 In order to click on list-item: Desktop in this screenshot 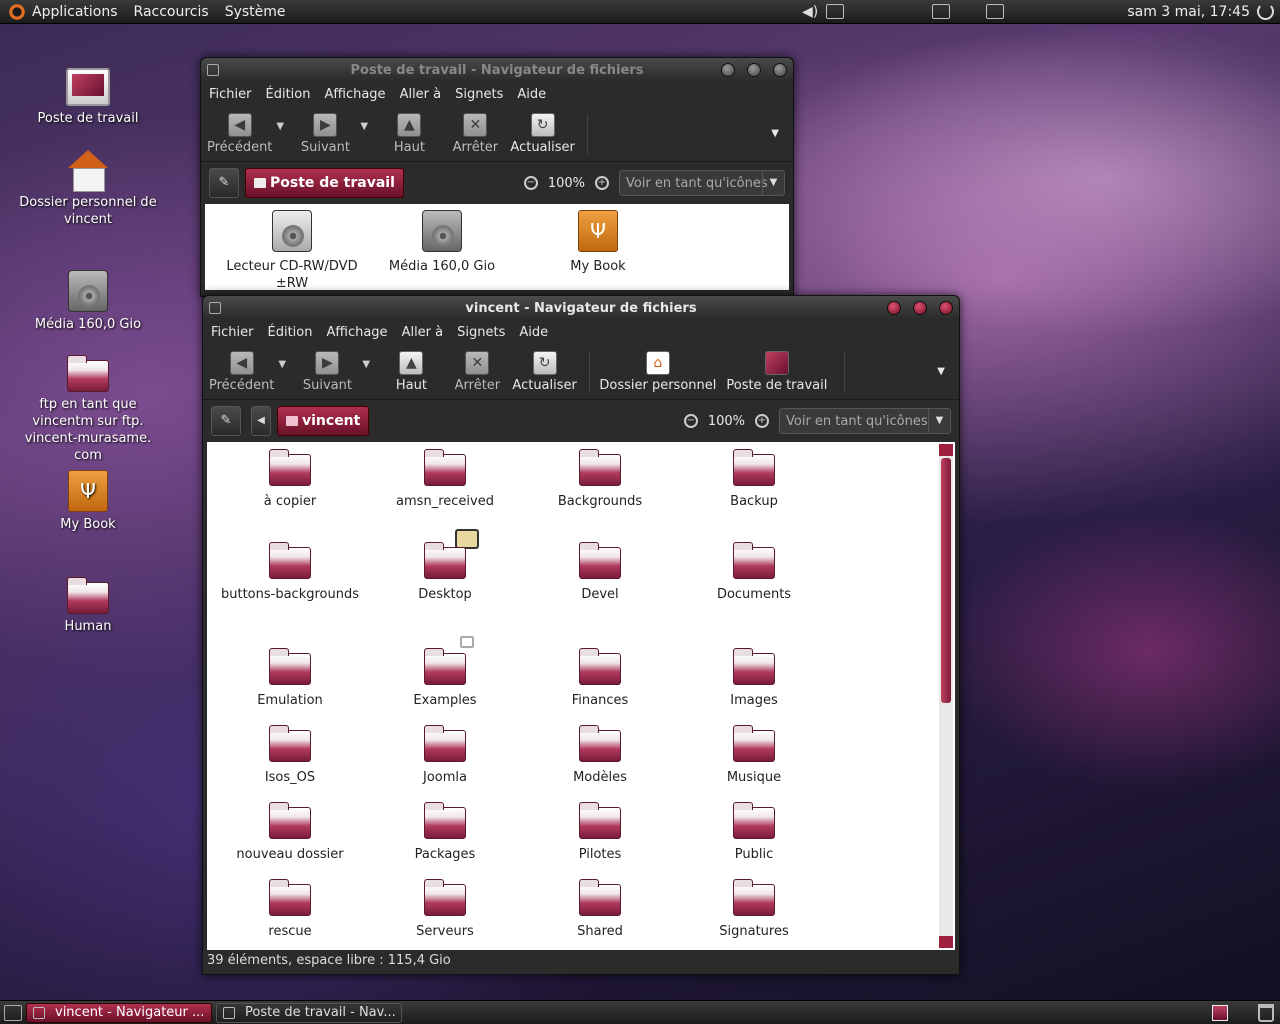, I will do `click(445, 572)`.